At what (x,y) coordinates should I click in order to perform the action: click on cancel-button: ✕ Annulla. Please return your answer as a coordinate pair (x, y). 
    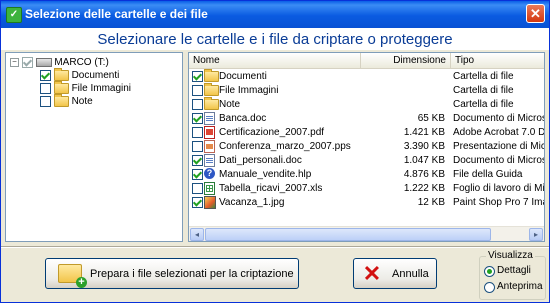
    Looking at the image, I should click on (395, 273).